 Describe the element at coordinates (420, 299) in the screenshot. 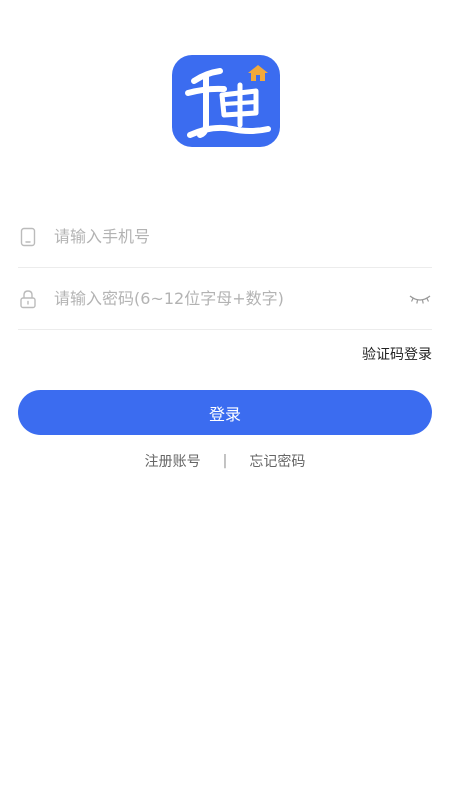

I see `eye-closed-icon` at that location.